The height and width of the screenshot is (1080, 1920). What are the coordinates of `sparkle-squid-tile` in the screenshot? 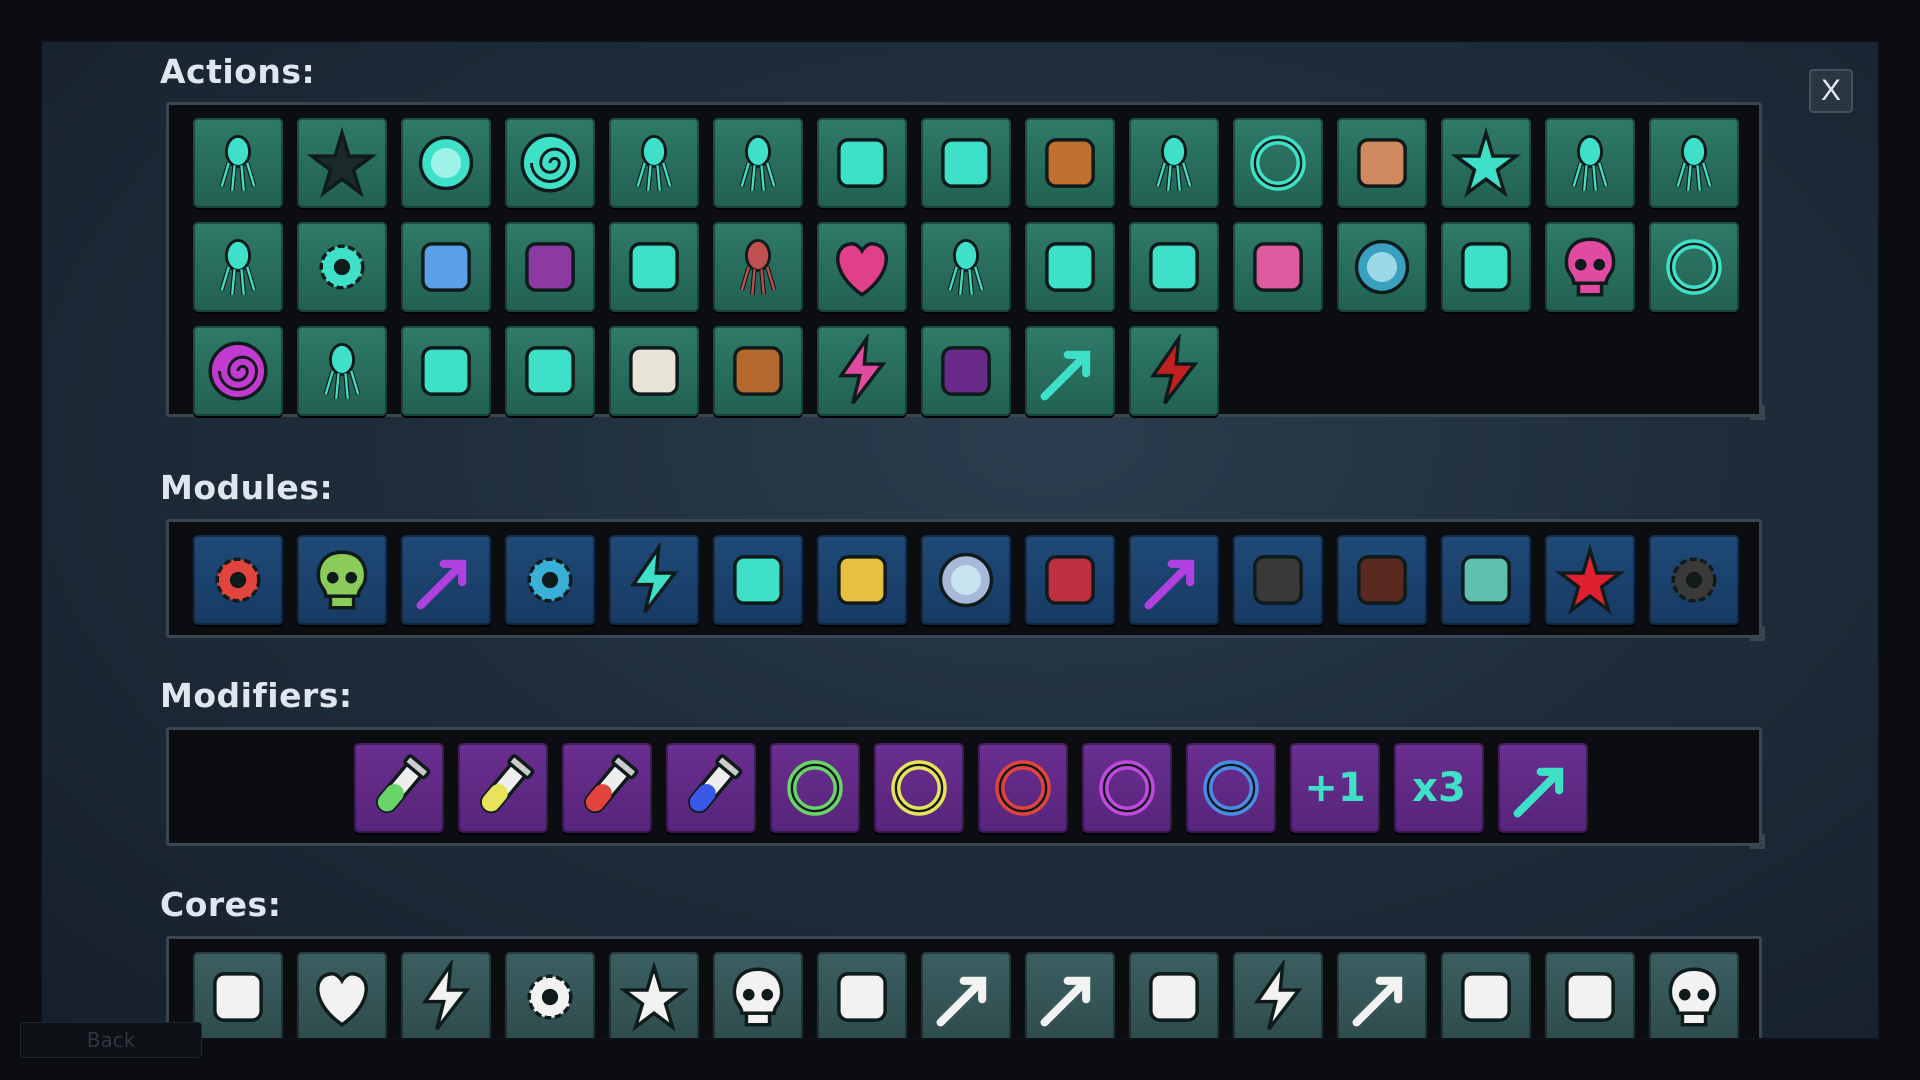 It's located at (966, 267).